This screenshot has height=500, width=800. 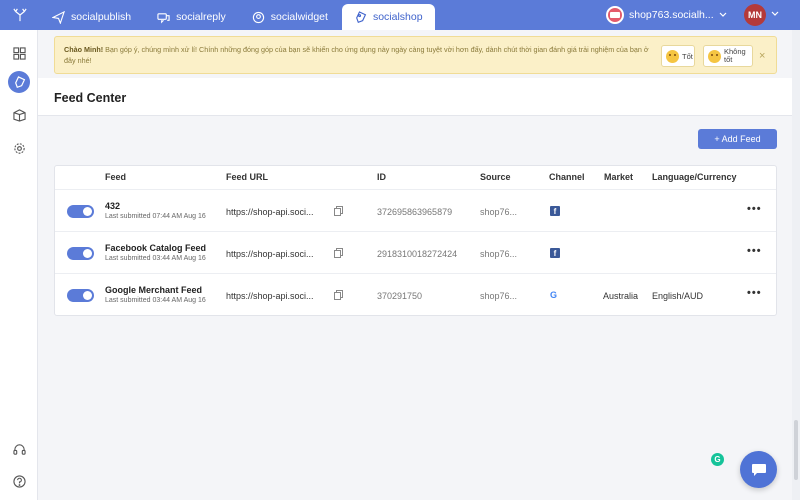 I want to click on scrollbar-thumb, so click(x=796, y=450).